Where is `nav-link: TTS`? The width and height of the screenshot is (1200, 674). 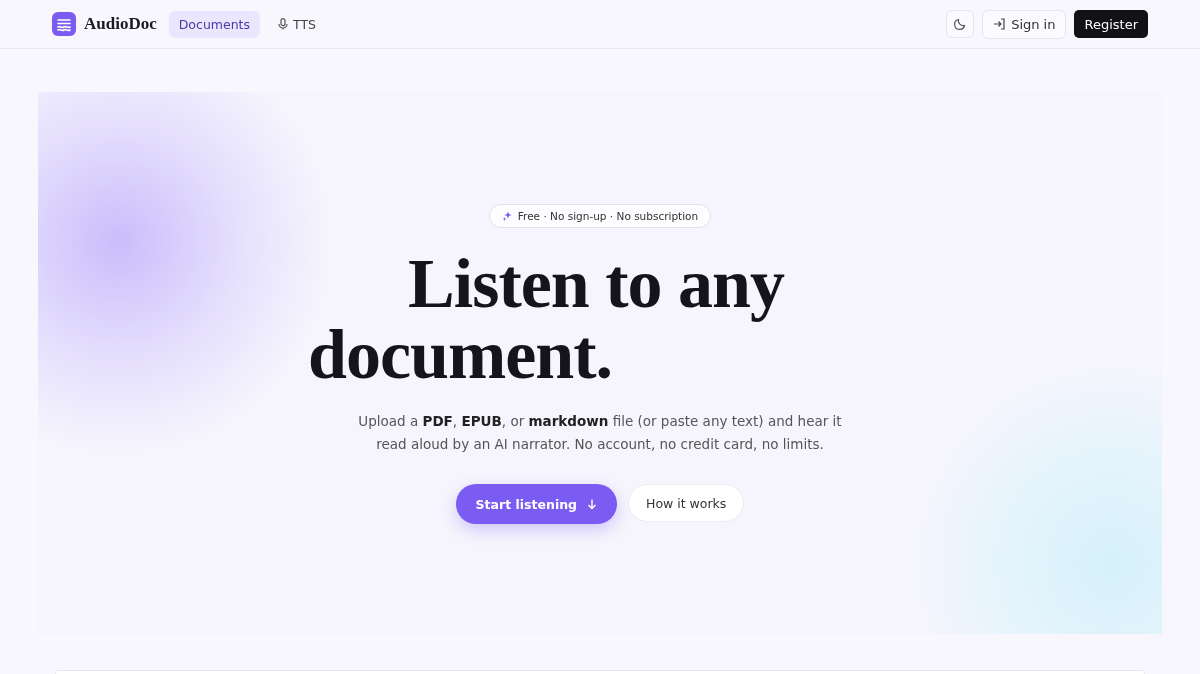 nav-link: TTS is located at coordinates (297, 24).